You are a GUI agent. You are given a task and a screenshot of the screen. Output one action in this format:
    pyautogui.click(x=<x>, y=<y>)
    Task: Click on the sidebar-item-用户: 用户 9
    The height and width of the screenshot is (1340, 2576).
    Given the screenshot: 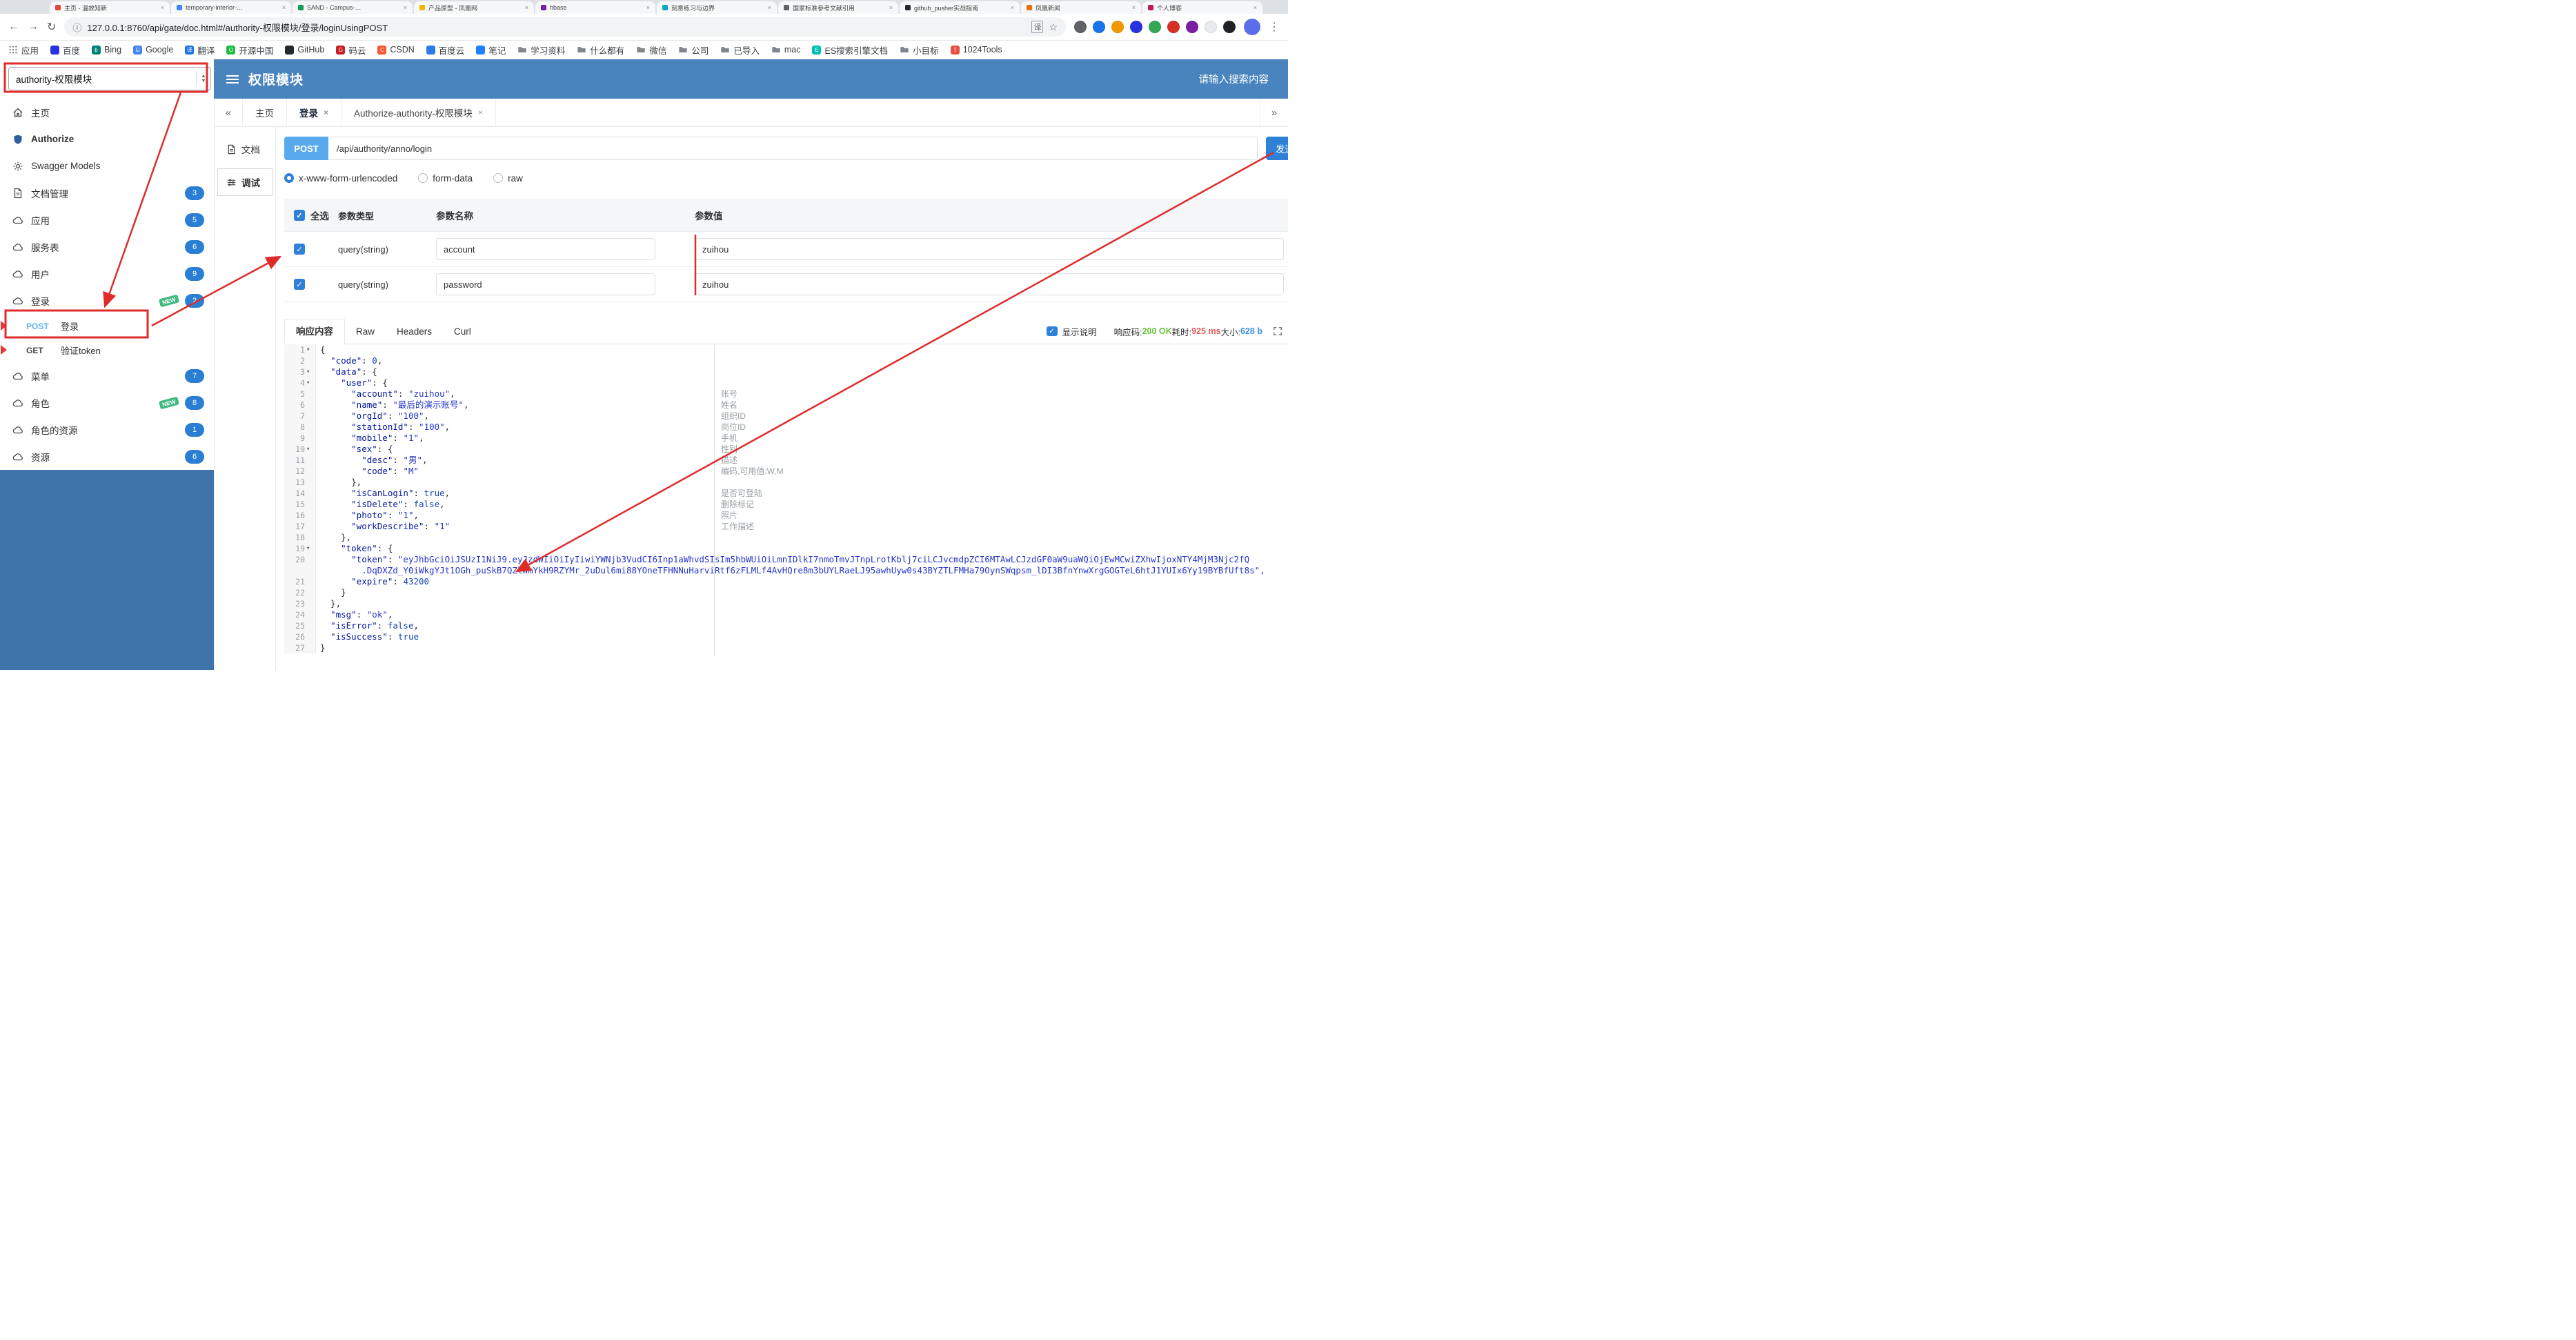 What is the action you would take?
    pyautogui.click(x=107, y=273)
    